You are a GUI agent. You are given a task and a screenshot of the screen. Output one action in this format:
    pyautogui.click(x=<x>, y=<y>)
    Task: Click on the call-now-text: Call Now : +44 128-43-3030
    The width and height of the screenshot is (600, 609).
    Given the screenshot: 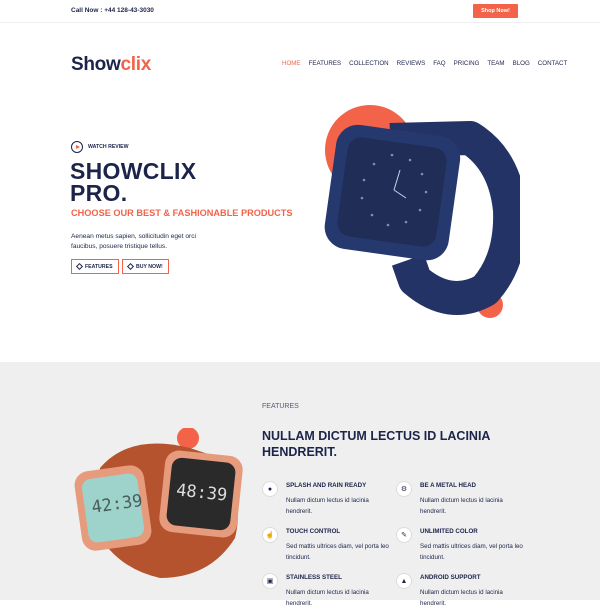 What is the action you would take?
    pyautogui.click(x=112, y=10)
    